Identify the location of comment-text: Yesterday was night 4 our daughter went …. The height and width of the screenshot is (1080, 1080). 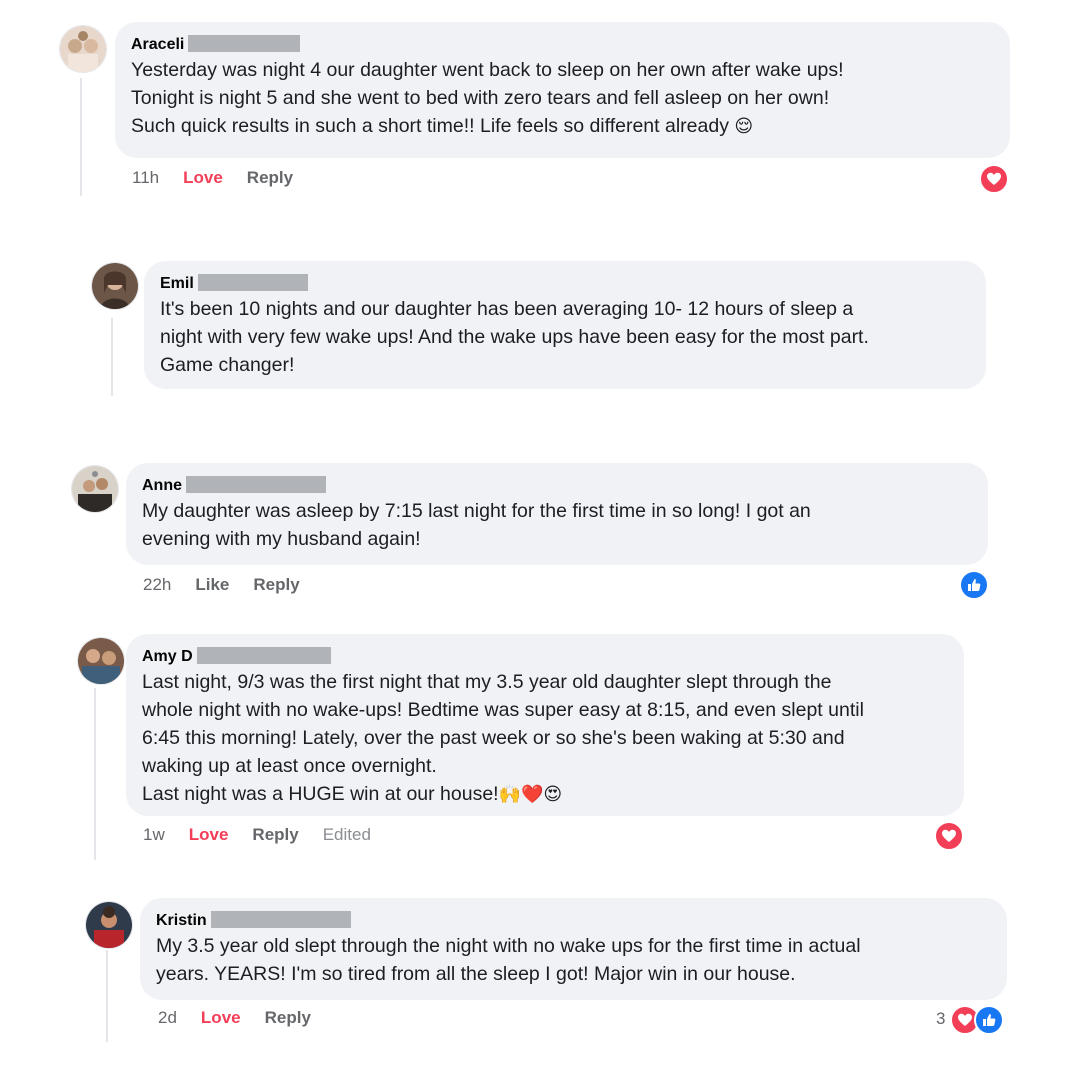
(487, 98).